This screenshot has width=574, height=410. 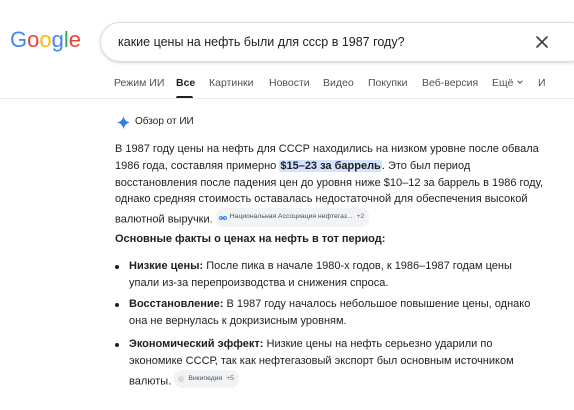 I want to click on tab-tools: И, so click(x=542, y=83).